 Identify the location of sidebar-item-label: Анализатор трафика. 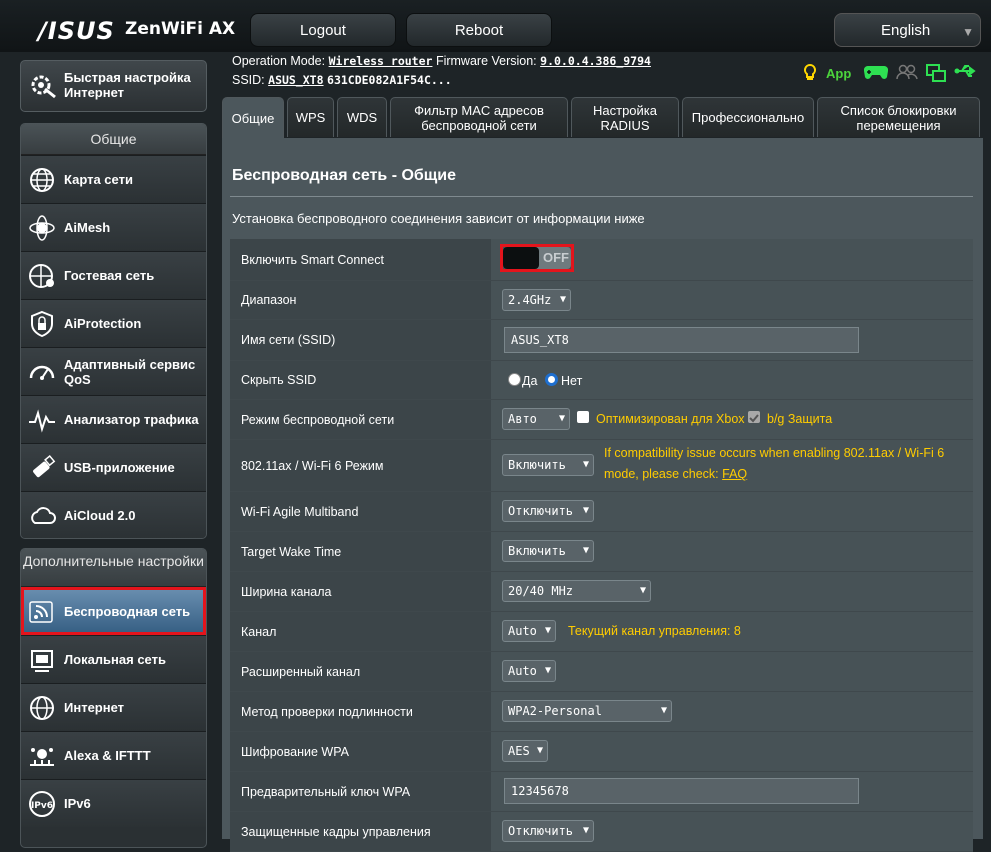
(131, 419).